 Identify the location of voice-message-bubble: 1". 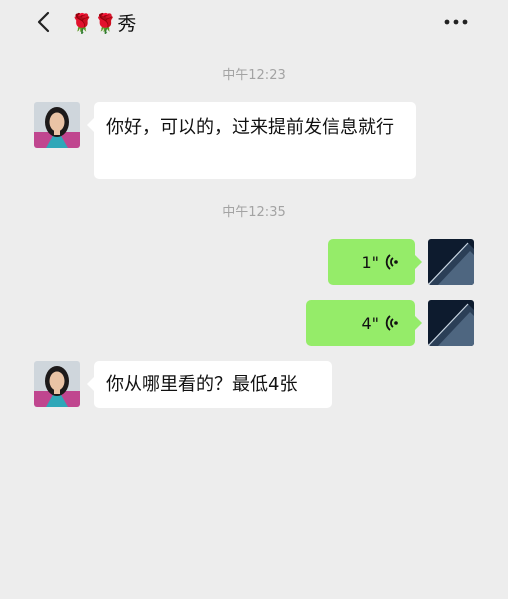
(375, 262).